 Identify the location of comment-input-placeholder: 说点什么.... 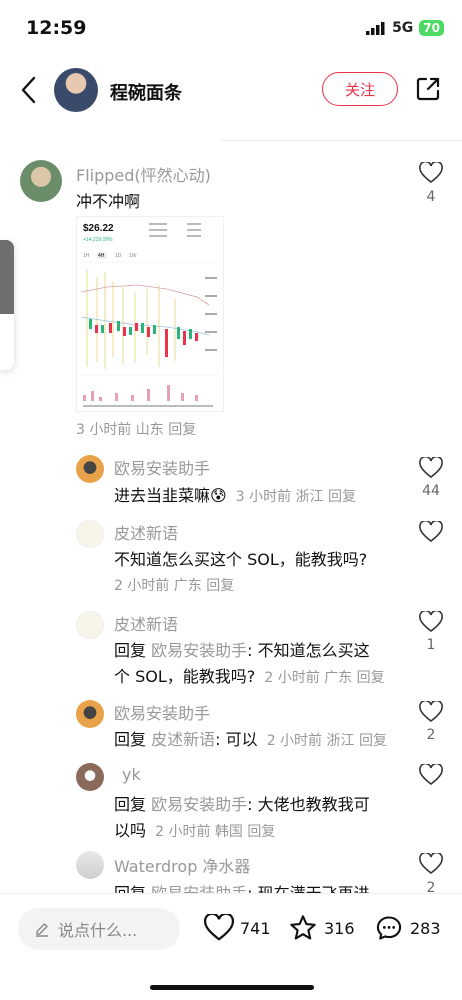
(98, 930).